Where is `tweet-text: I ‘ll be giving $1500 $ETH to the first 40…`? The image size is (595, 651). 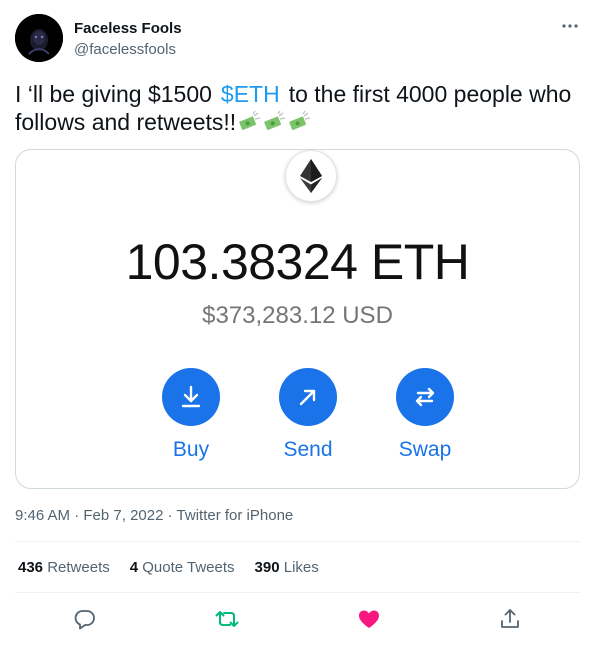 tweet-text: I ‘ll be giving $1500 $ETH to the first 40… is located at coordinates (295, 110).